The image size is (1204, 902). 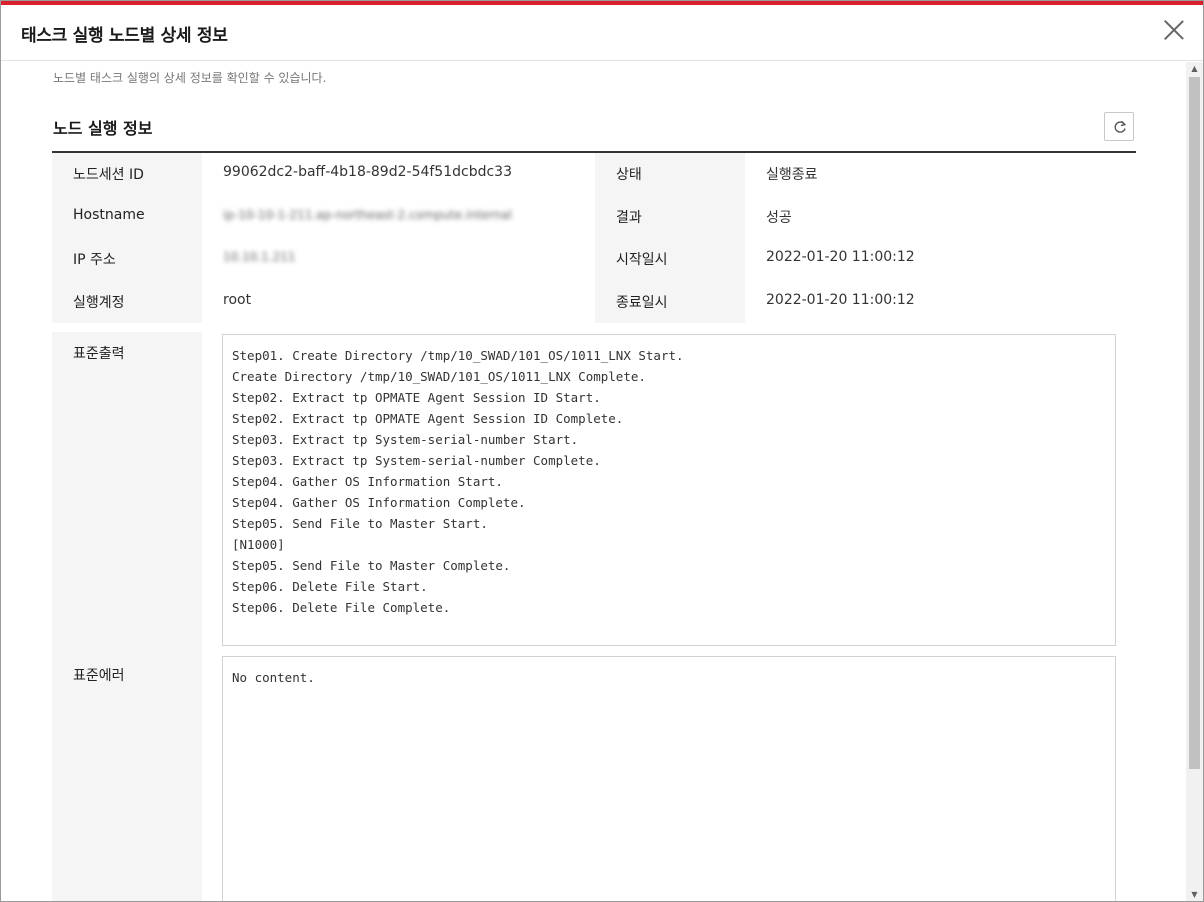 I want to click on end-time-label: 종료일시, so click(x=670, y=301).